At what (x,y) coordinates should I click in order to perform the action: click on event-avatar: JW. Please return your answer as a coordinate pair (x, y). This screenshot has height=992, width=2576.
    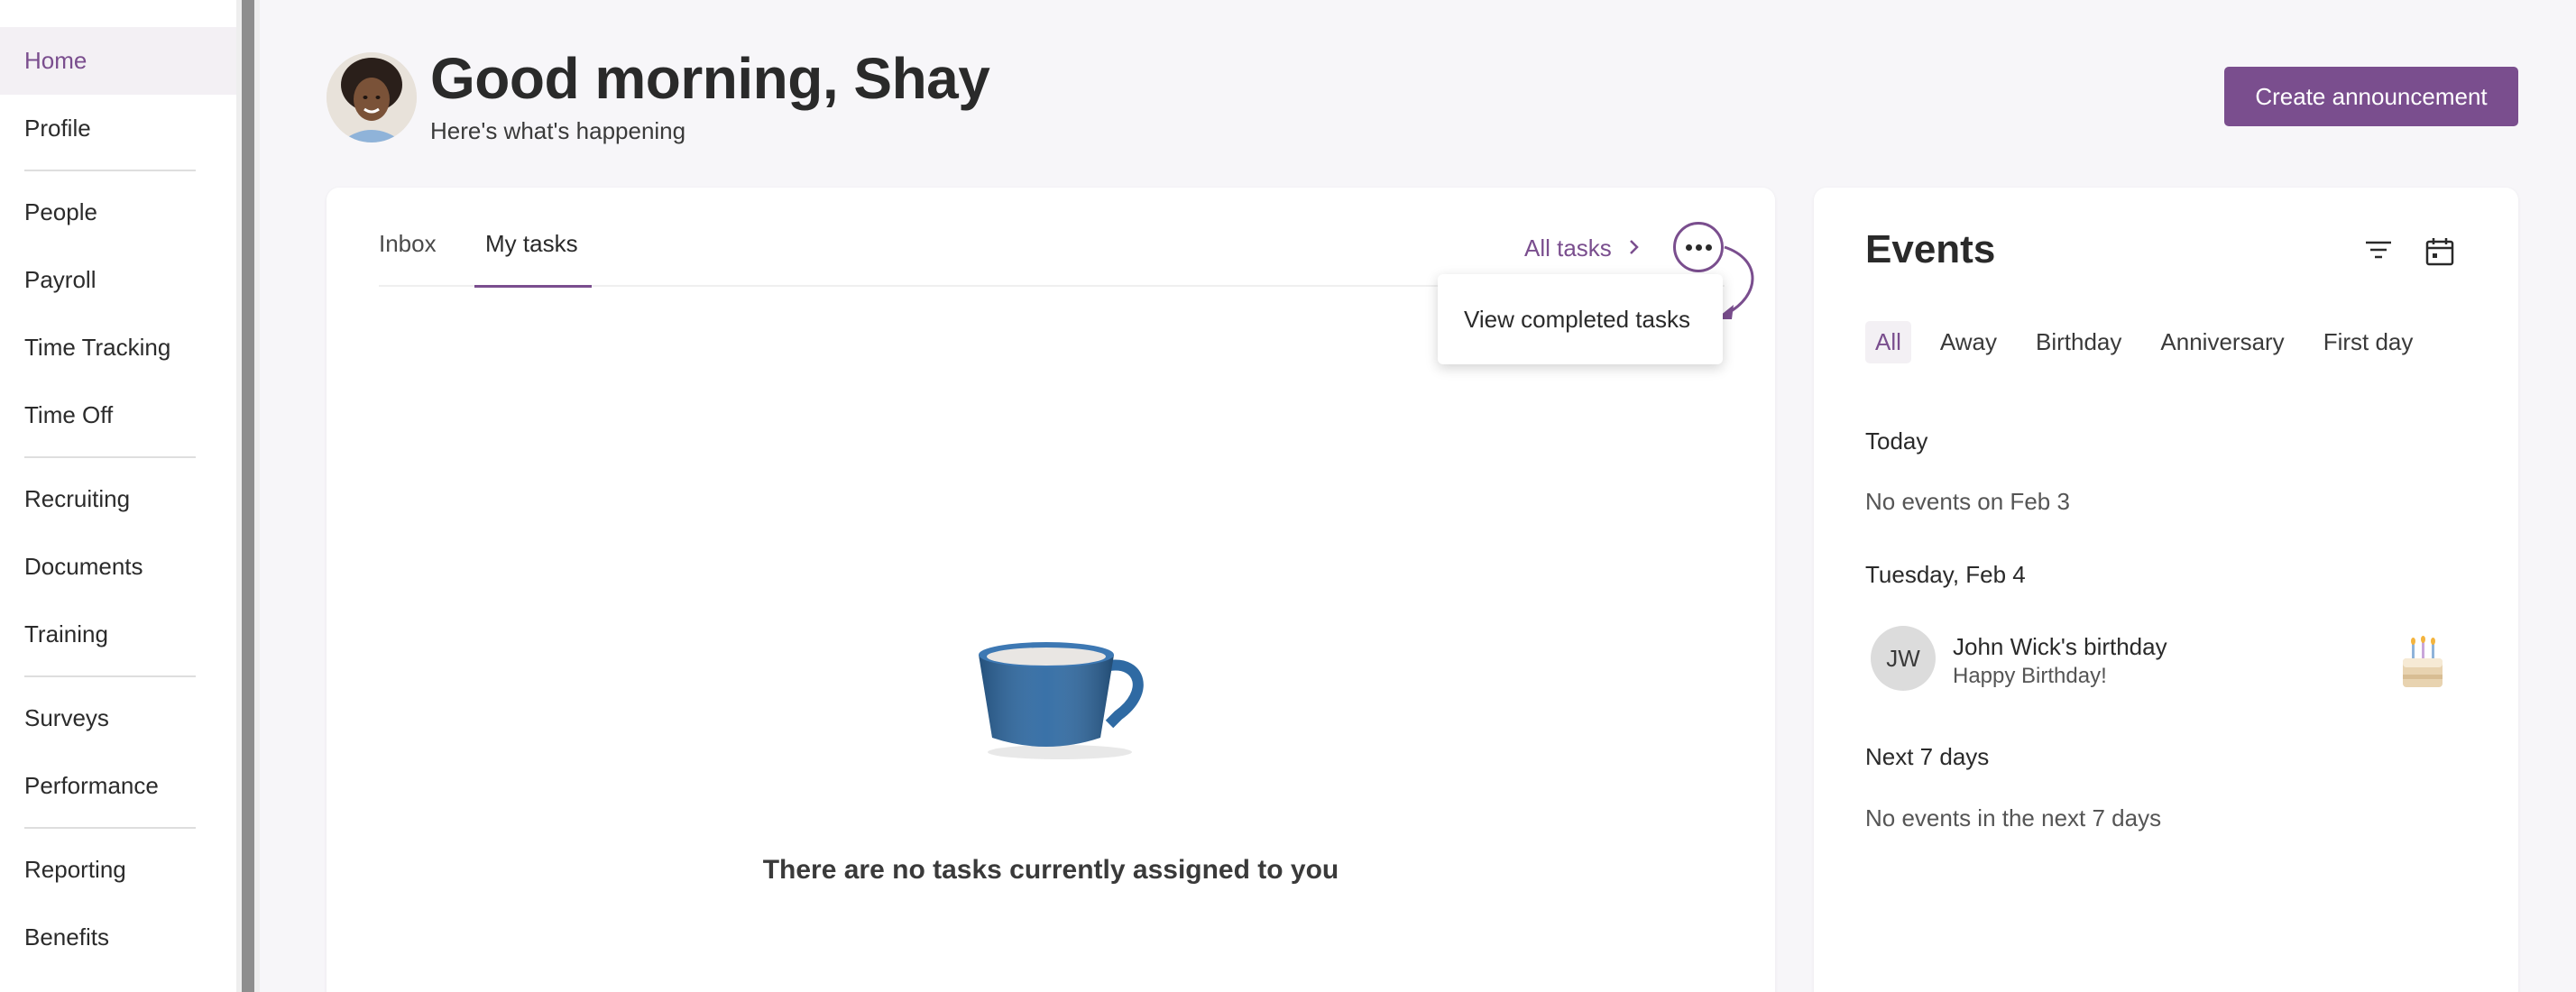
    Looking at the image, I should click on (1903, 658).